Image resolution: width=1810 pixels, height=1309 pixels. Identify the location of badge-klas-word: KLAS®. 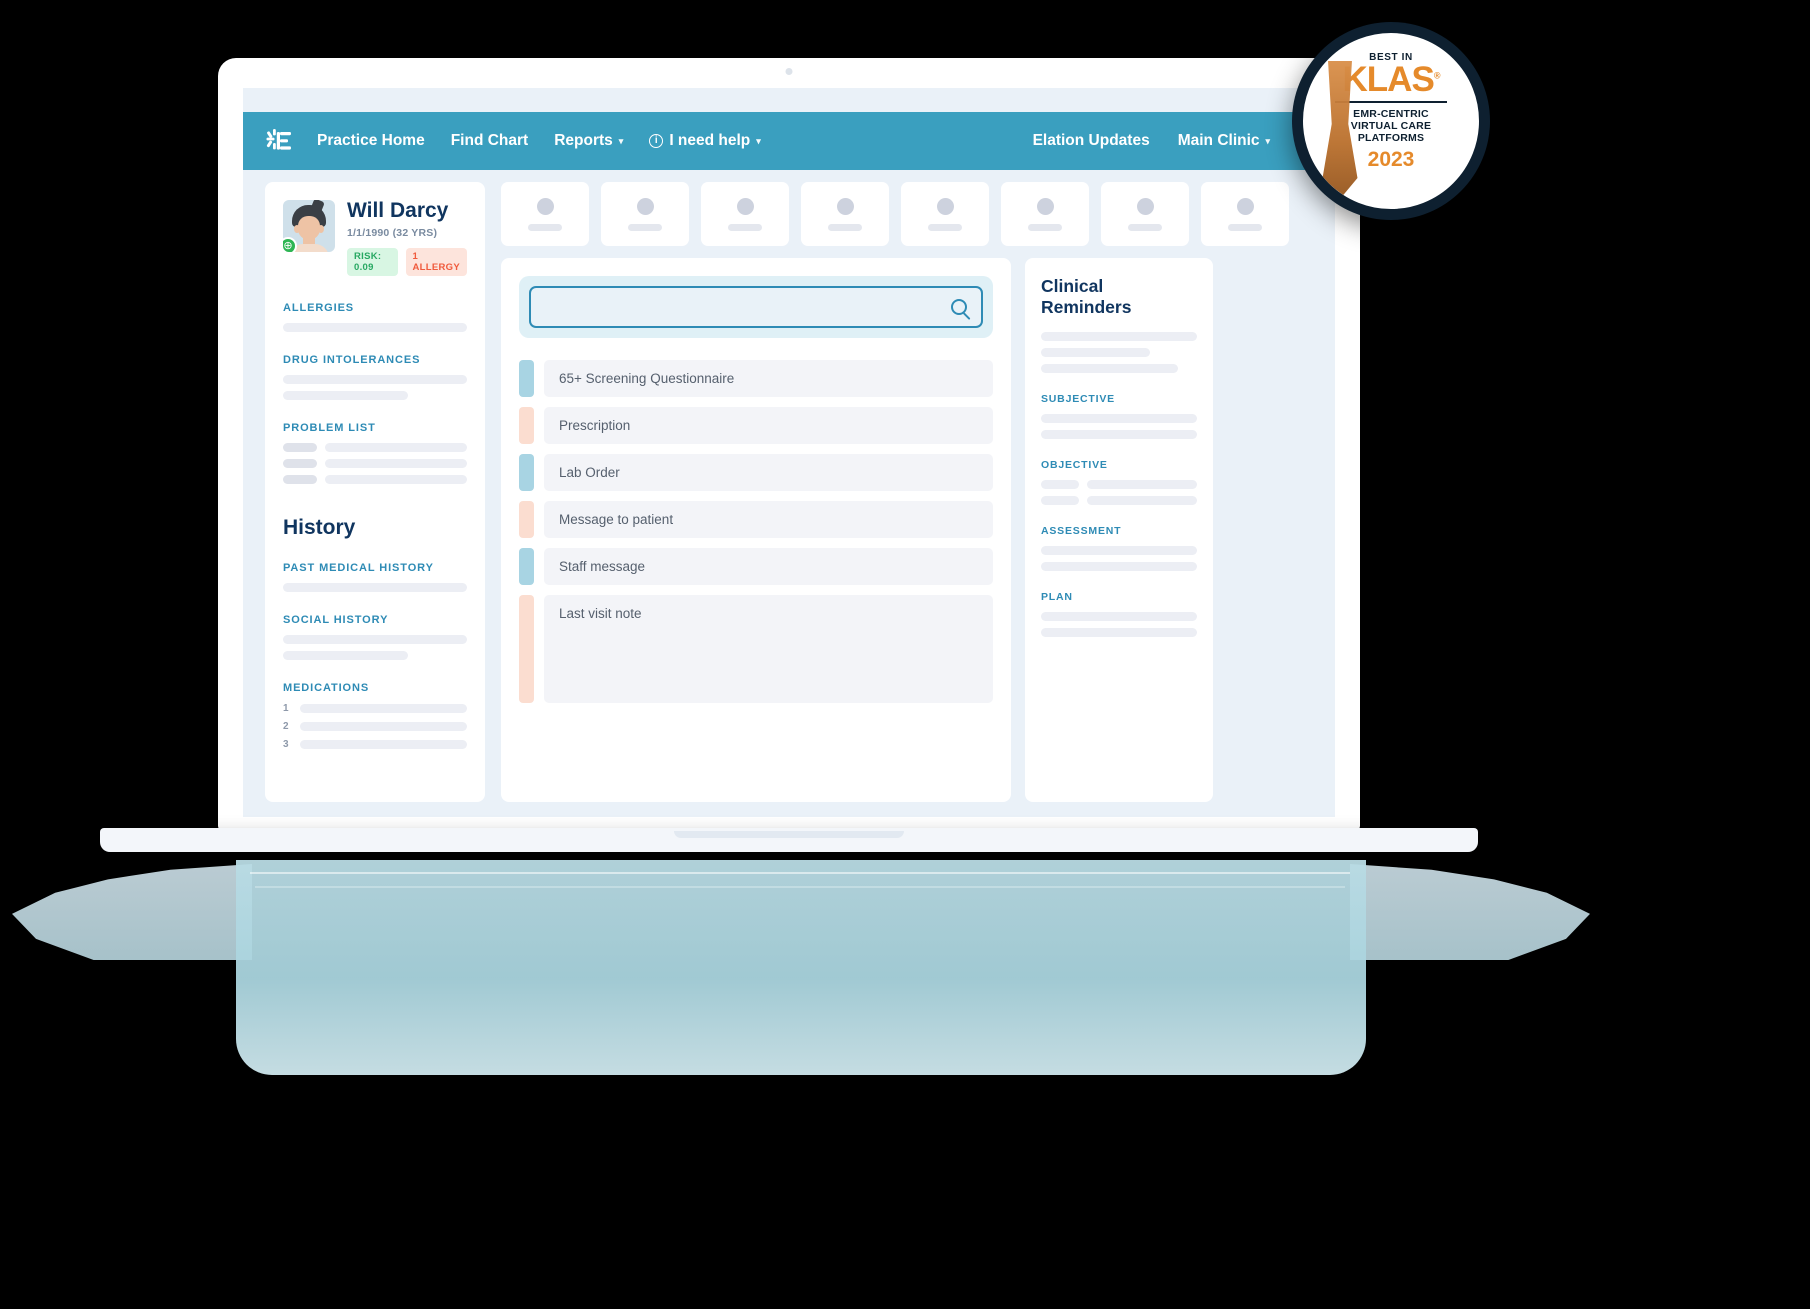
(1392, 79).